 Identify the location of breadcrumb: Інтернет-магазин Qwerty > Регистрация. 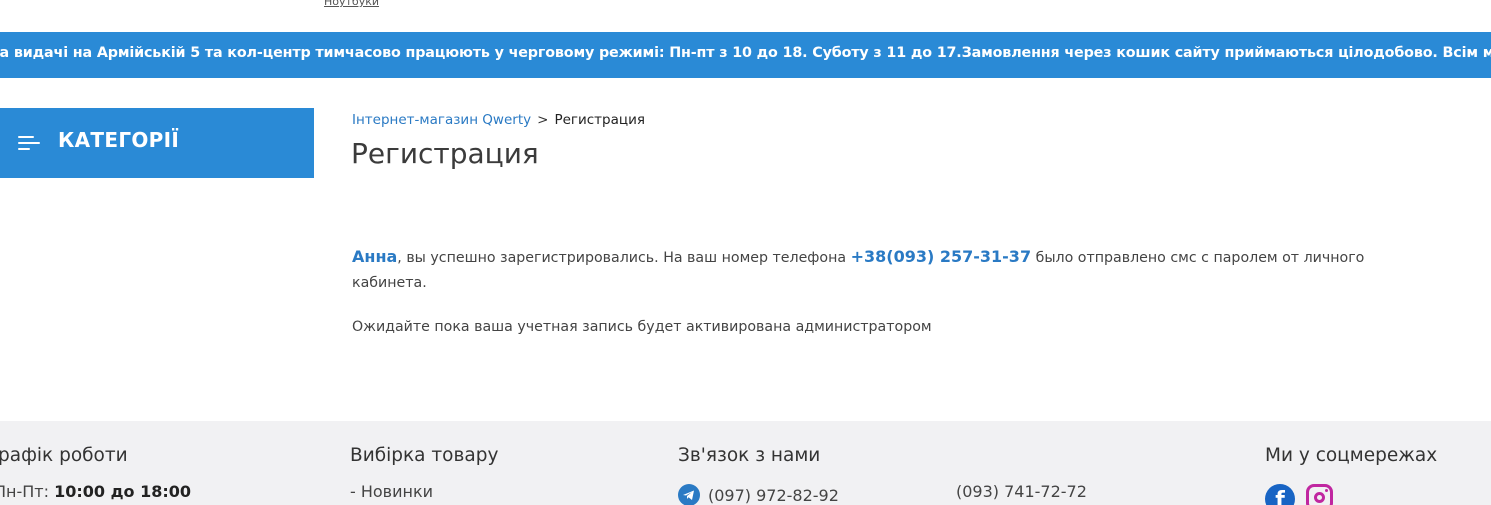
(498, 120).